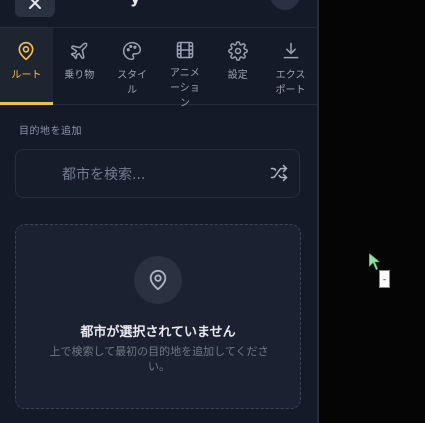 The image size is (425, 423). I want to click on close-icon, so click(35, 4).